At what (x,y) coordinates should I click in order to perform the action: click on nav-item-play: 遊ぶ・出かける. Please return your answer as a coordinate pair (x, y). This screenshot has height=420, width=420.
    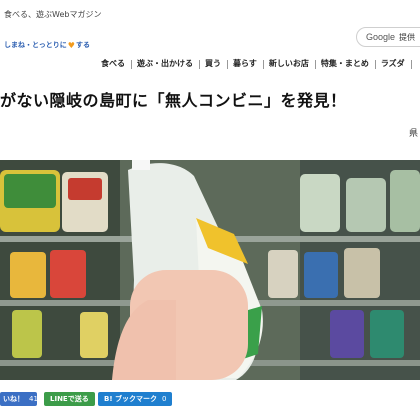
    Looking at the image, I should click on (166, 65).